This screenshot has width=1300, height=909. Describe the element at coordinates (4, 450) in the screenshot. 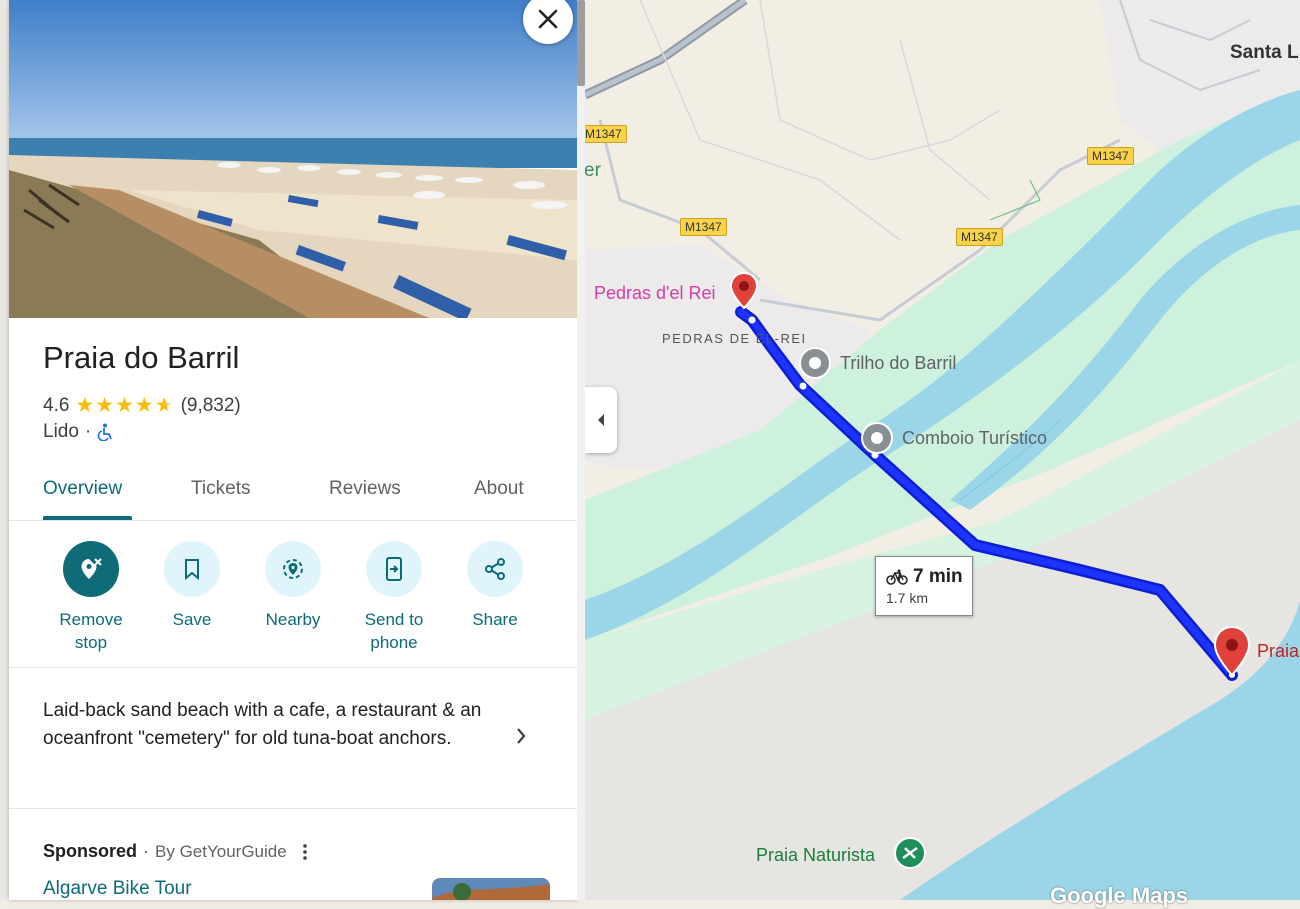

I see `left-map-strip` at that location.